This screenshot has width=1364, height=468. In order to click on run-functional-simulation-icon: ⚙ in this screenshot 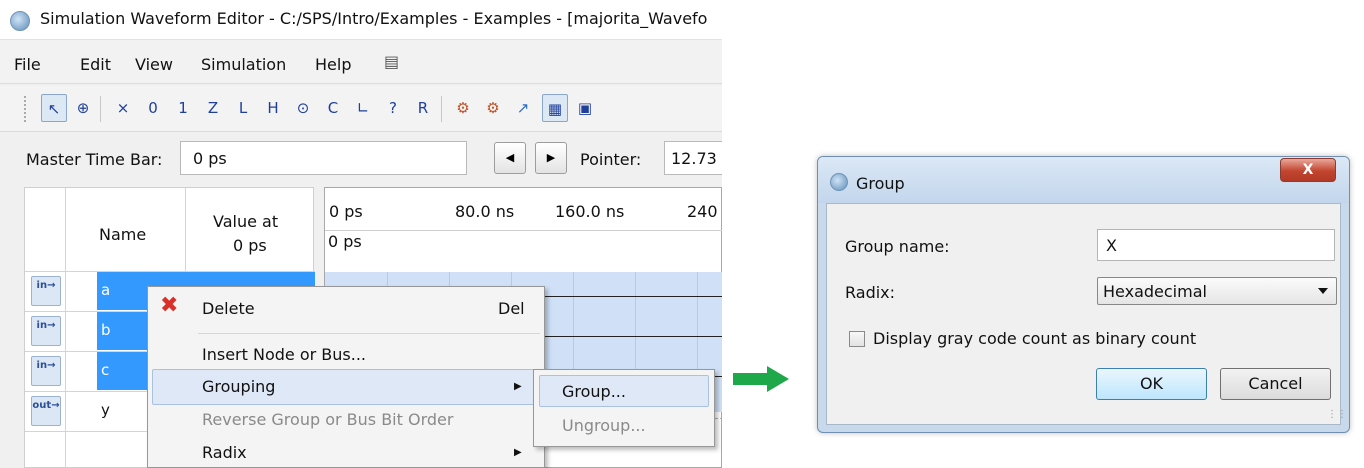, I will do `click(463, 108)`.